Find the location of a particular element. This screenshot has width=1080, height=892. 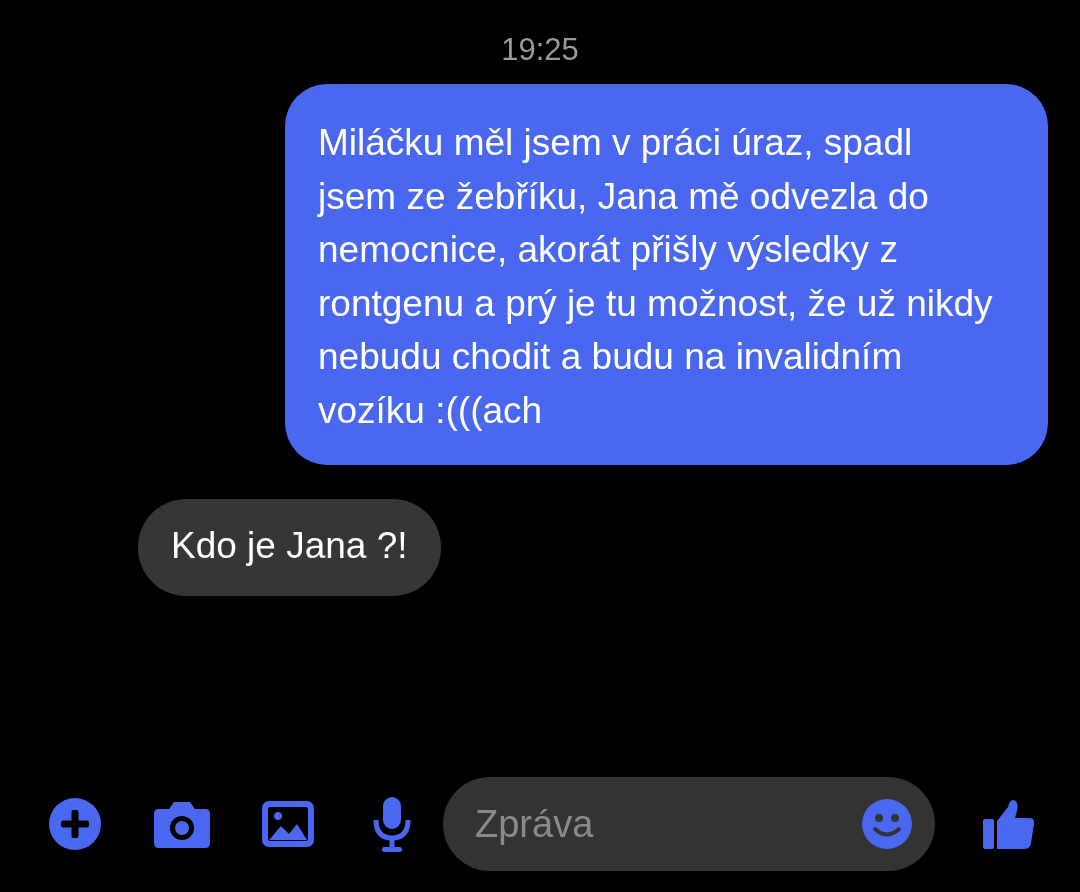

emoji-icon is located at coordinates (887, 824).